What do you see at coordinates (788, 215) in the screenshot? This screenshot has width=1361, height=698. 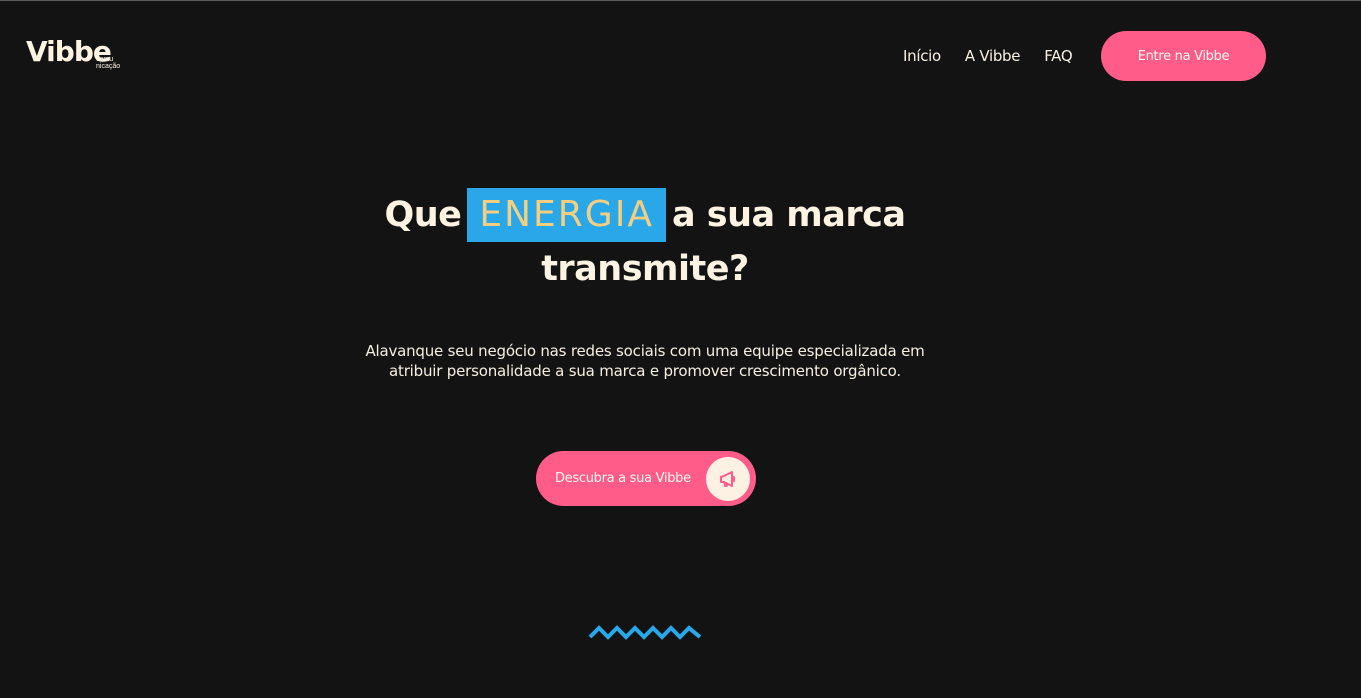 I see `headline-suffix: a sua marca` at bounding box center [788, 215].